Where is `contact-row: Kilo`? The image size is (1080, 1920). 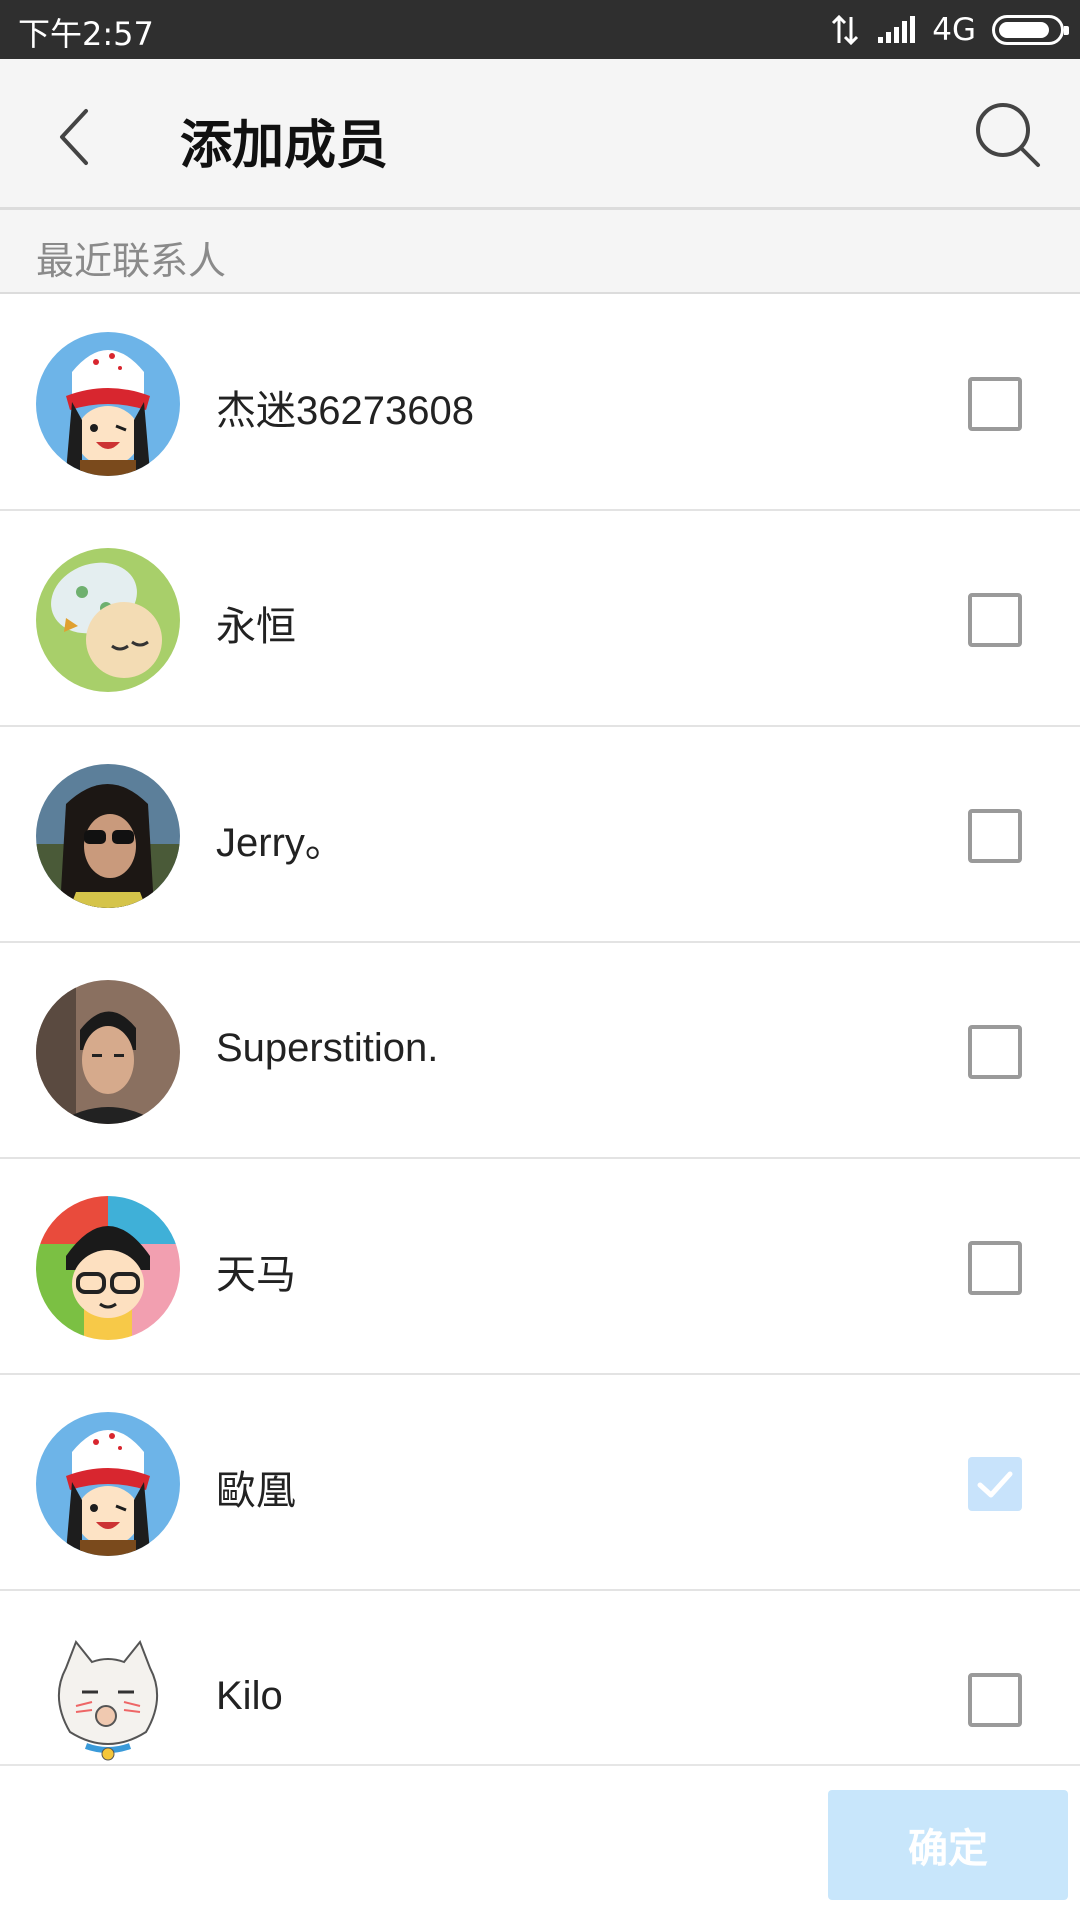
contact-row: Kilo is located at coordinates (540, 1678).